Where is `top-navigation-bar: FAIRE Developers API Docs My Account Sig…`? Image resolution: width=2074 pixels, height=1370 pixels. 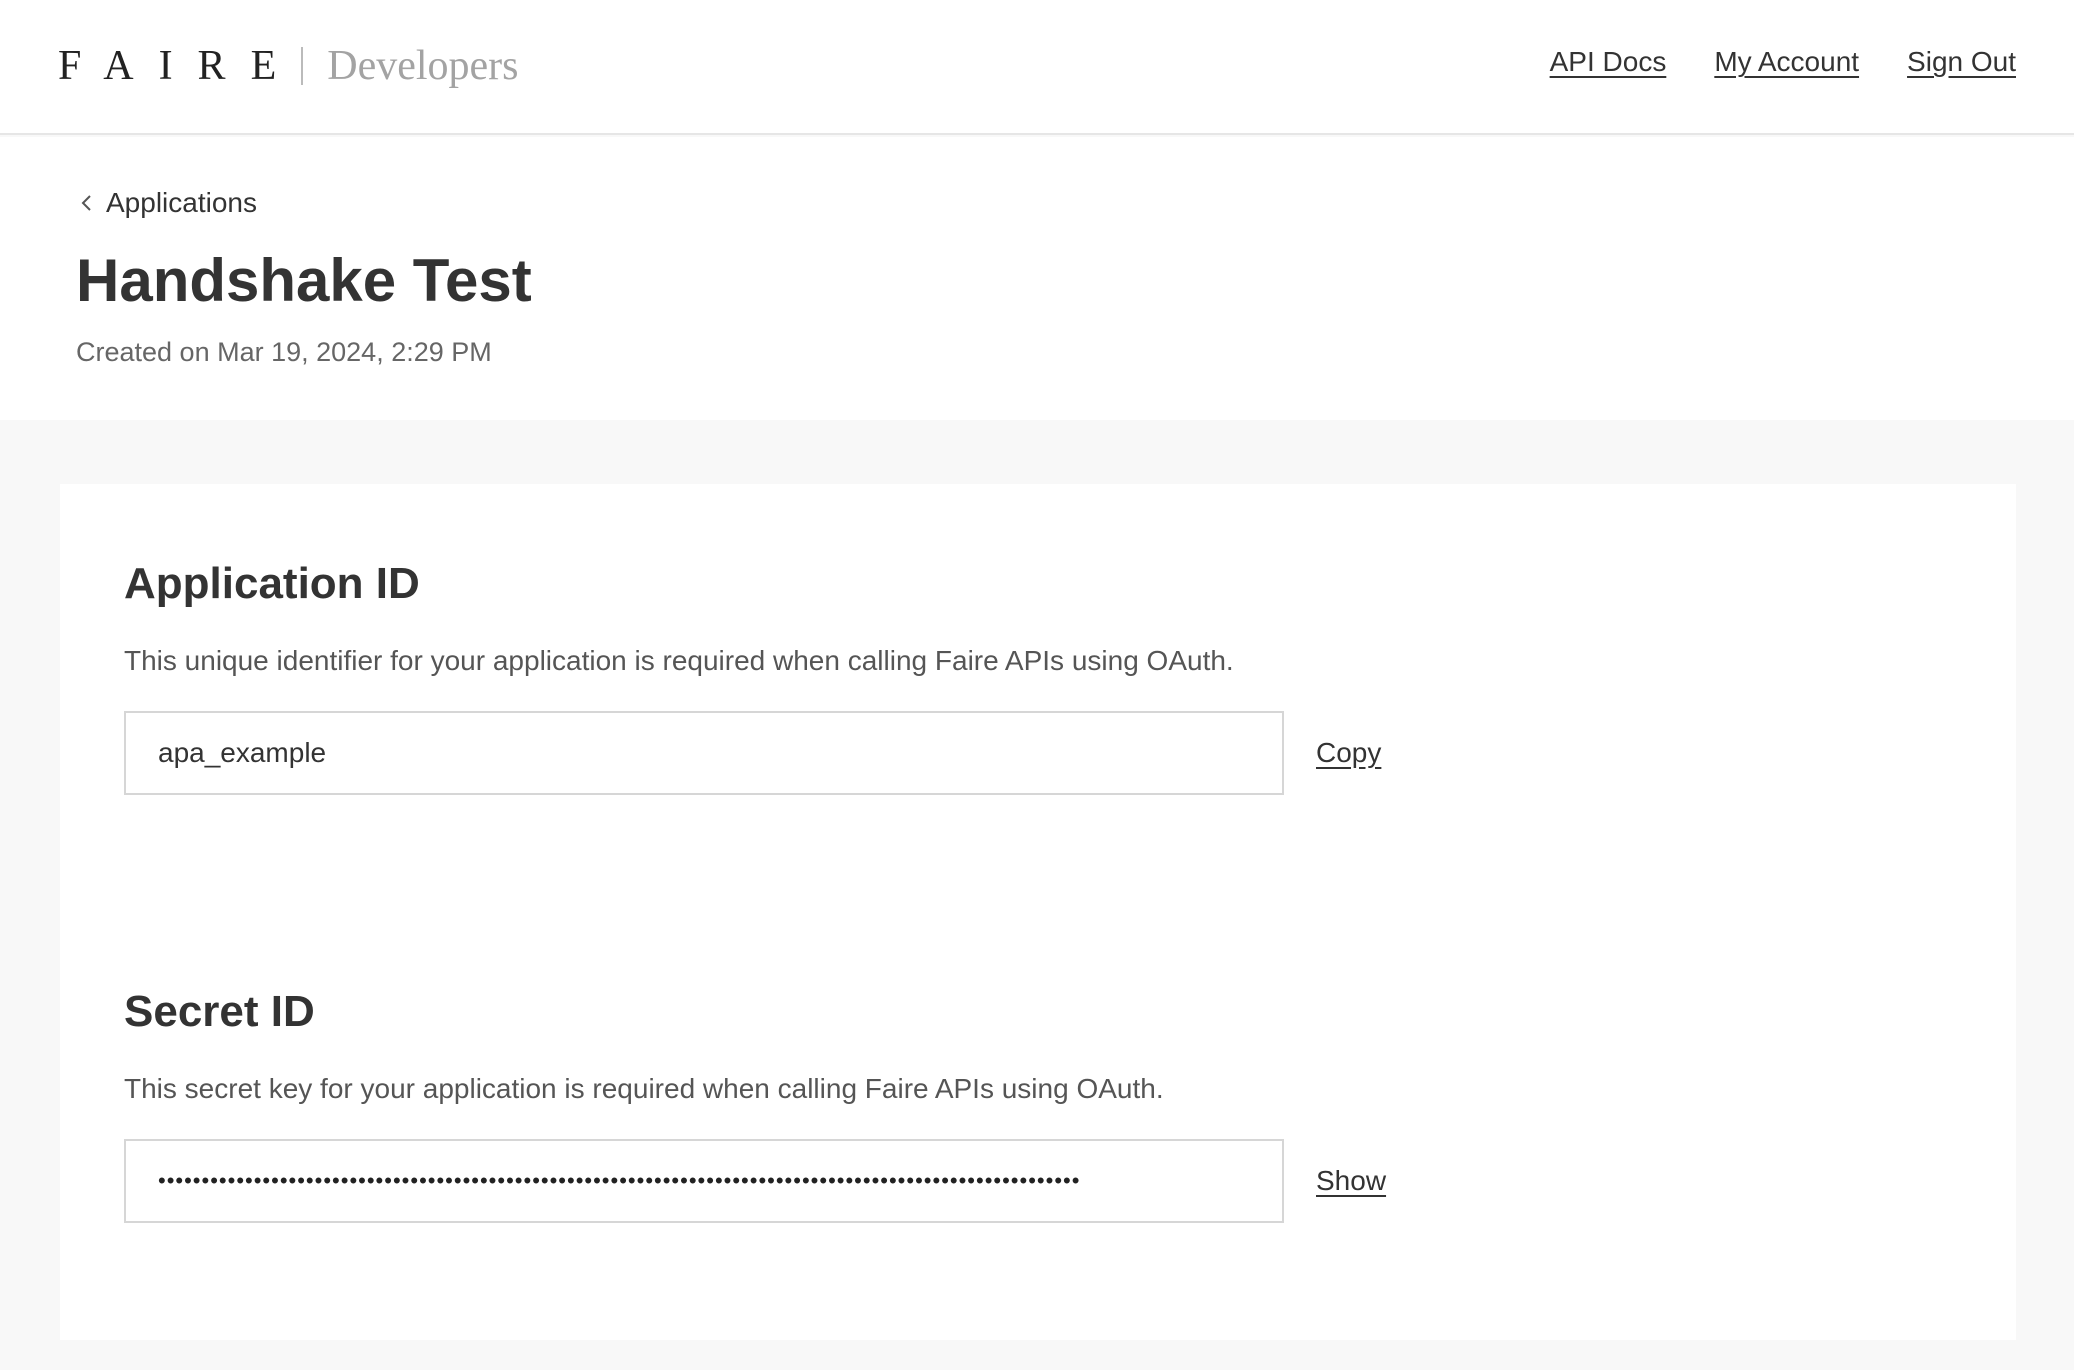 top-navigation-bar: FAIRE Developers API Docs My Account Sig… is located at coordinates (1037, 67).